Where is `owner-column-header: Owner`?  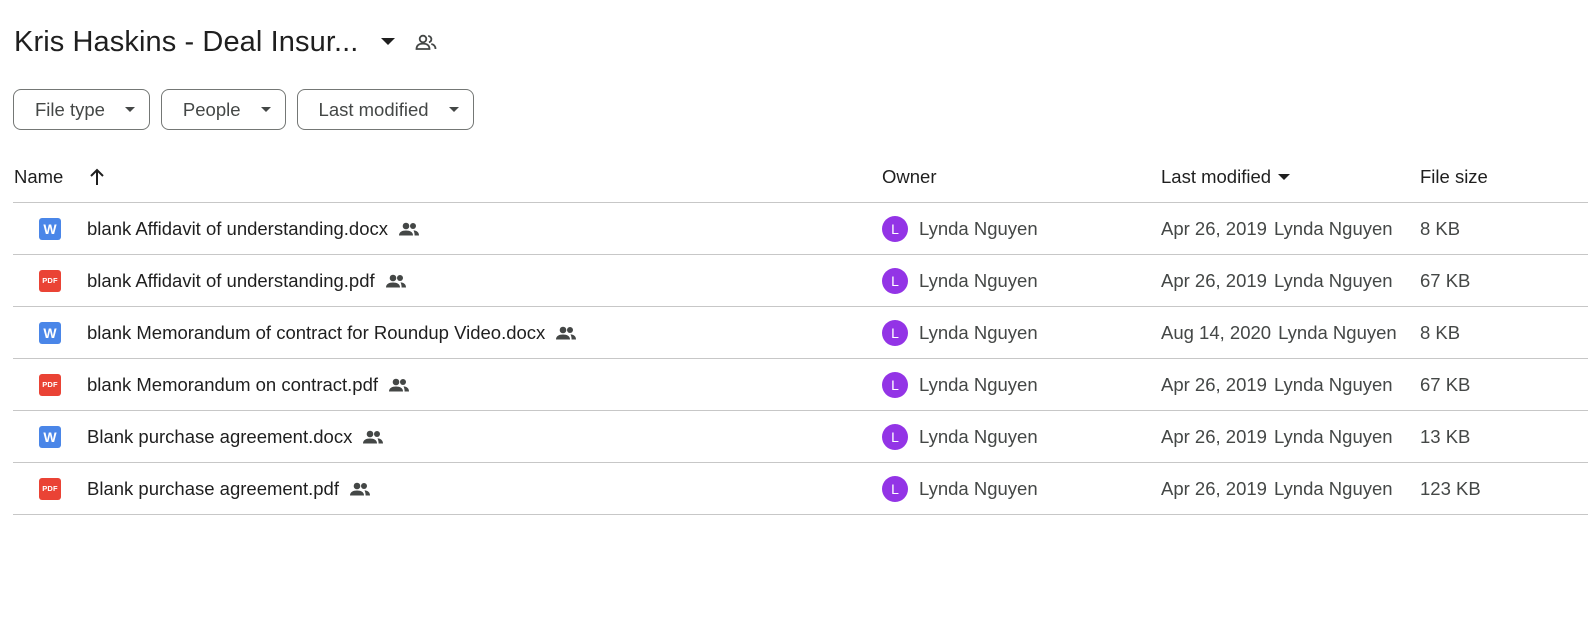 owner-column-header: Owner is located at coordinates (909, 177).